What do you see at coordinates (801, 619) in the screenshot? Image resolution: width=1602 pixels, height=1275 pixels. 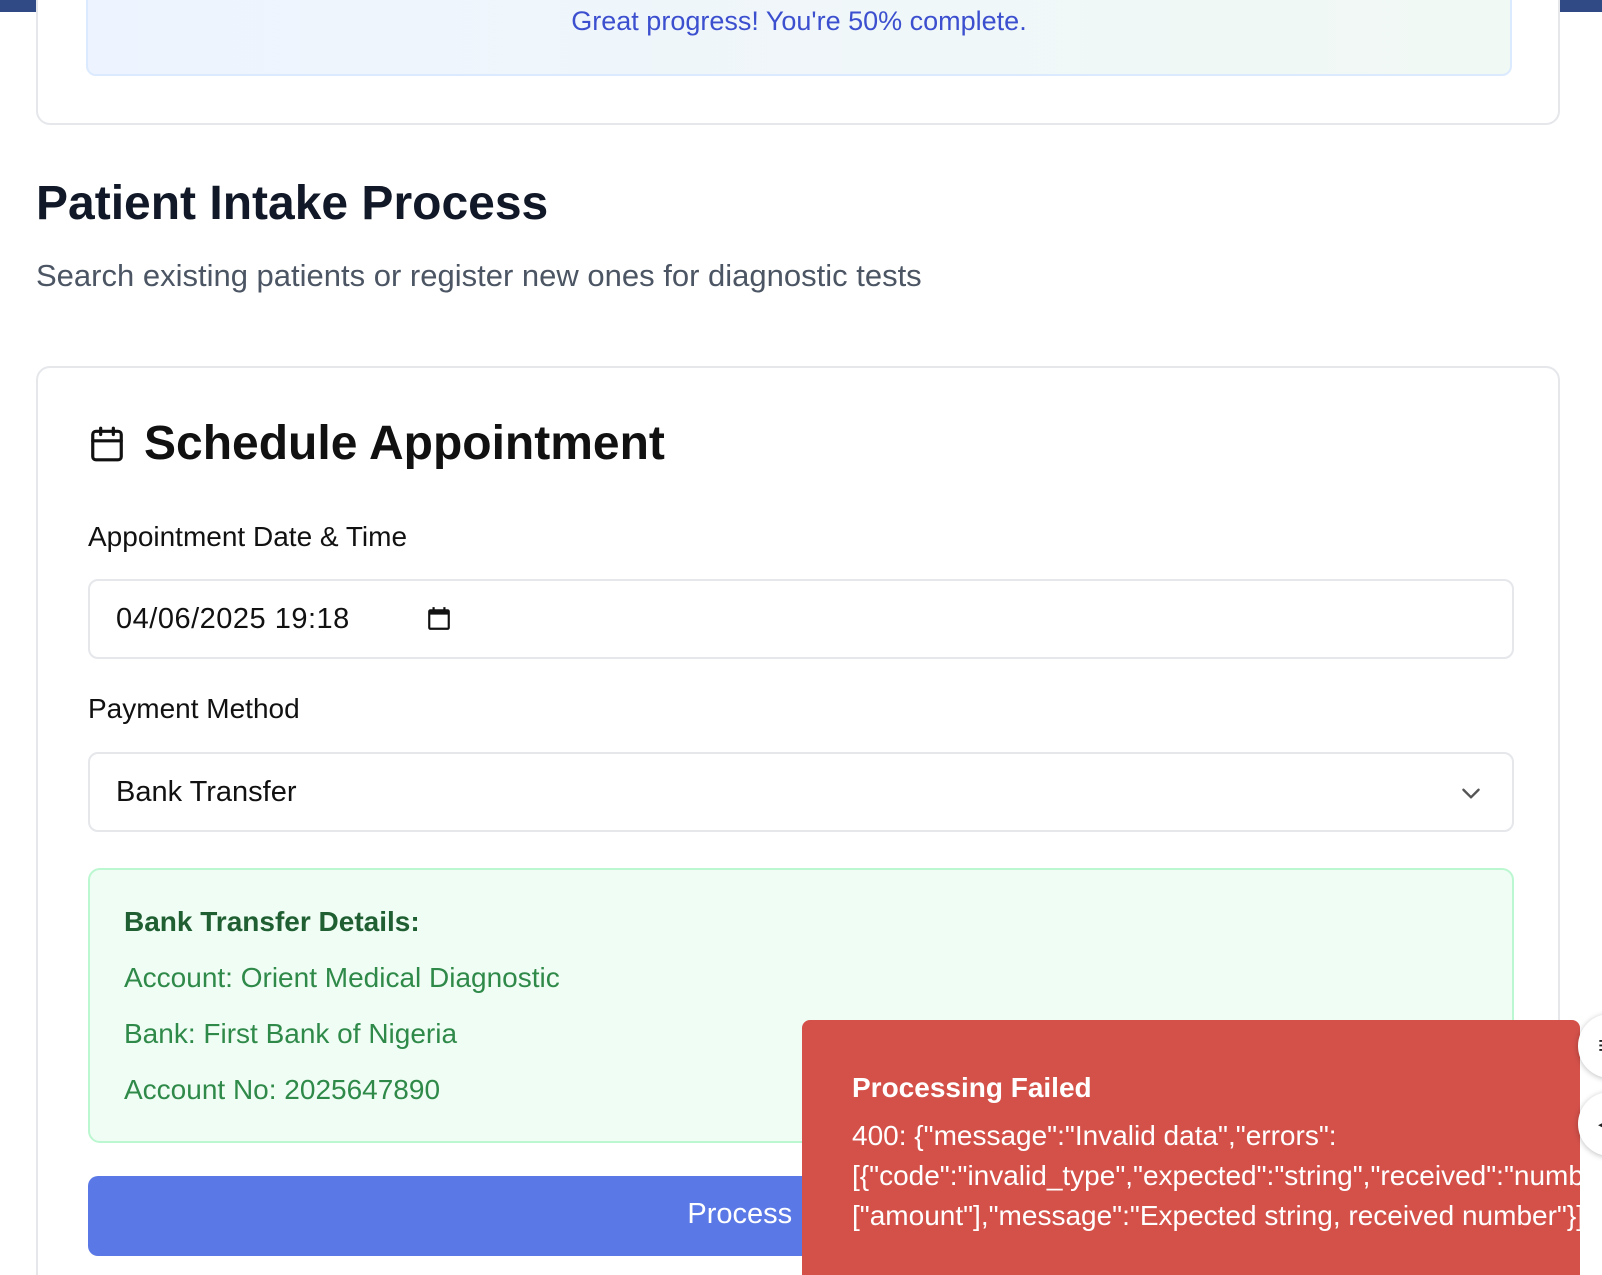 I see `appointment-datetime-input: 04/06/2025 19:18` at bounding box center [801, 619].